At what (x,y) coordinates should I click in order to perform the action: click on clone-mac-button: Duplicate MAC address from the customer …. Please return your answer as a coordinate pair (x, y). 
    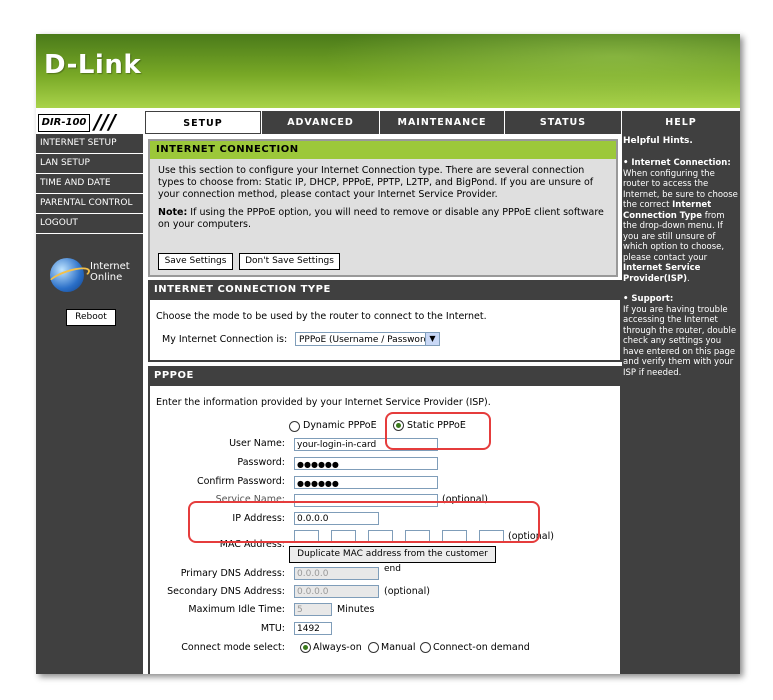
    Looking at the image, I should click on (392, 560).